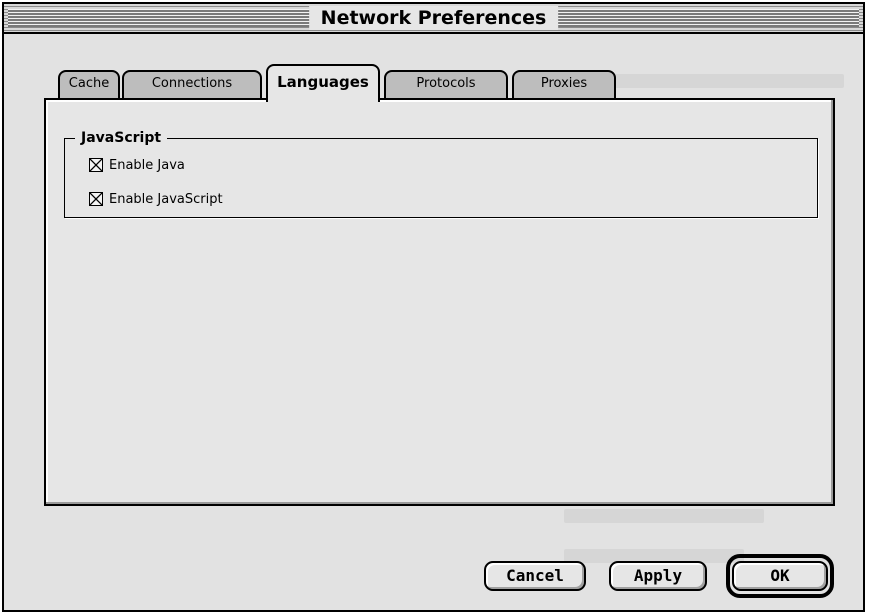 This screenshot has height=616, width=869. I want to click on tab-proxies: Proxies, so click(564, 84).